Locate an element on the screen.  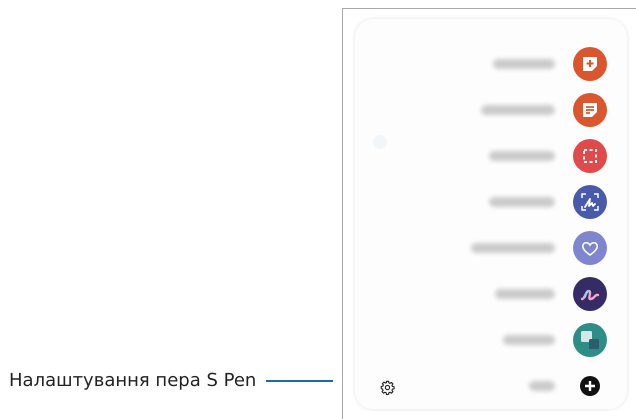
note-plus-icon is located at coordinates (590, 64).